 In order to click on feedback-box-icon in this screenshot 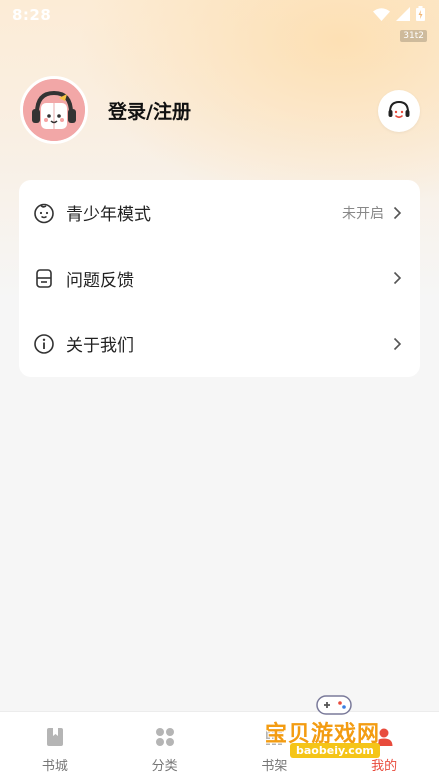, I will do `click(44, 278)`.